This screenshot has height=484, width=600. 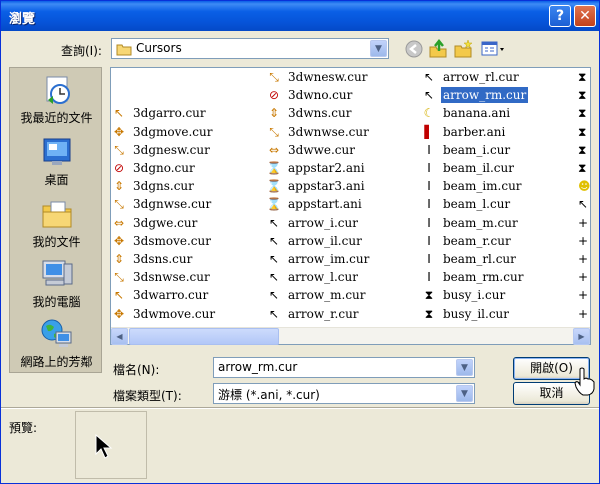 What do you see at coordinates (585, 16) in the screenshot?
I see `close-button: ✕` at bounding box center [585, 16].